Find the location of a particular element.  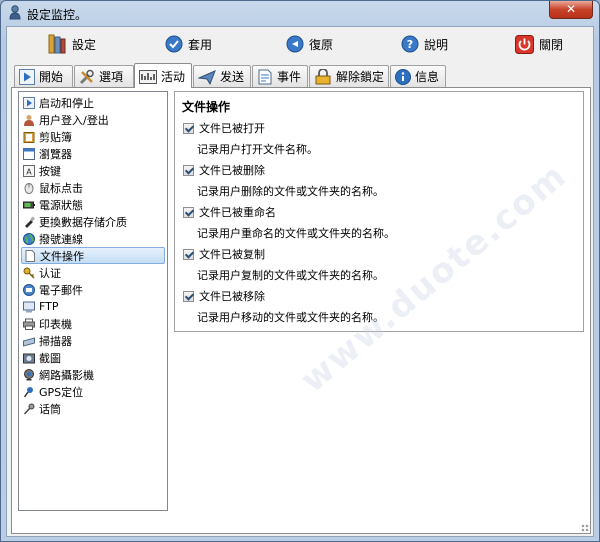

battery-icon is located at coordinates (29, 204).